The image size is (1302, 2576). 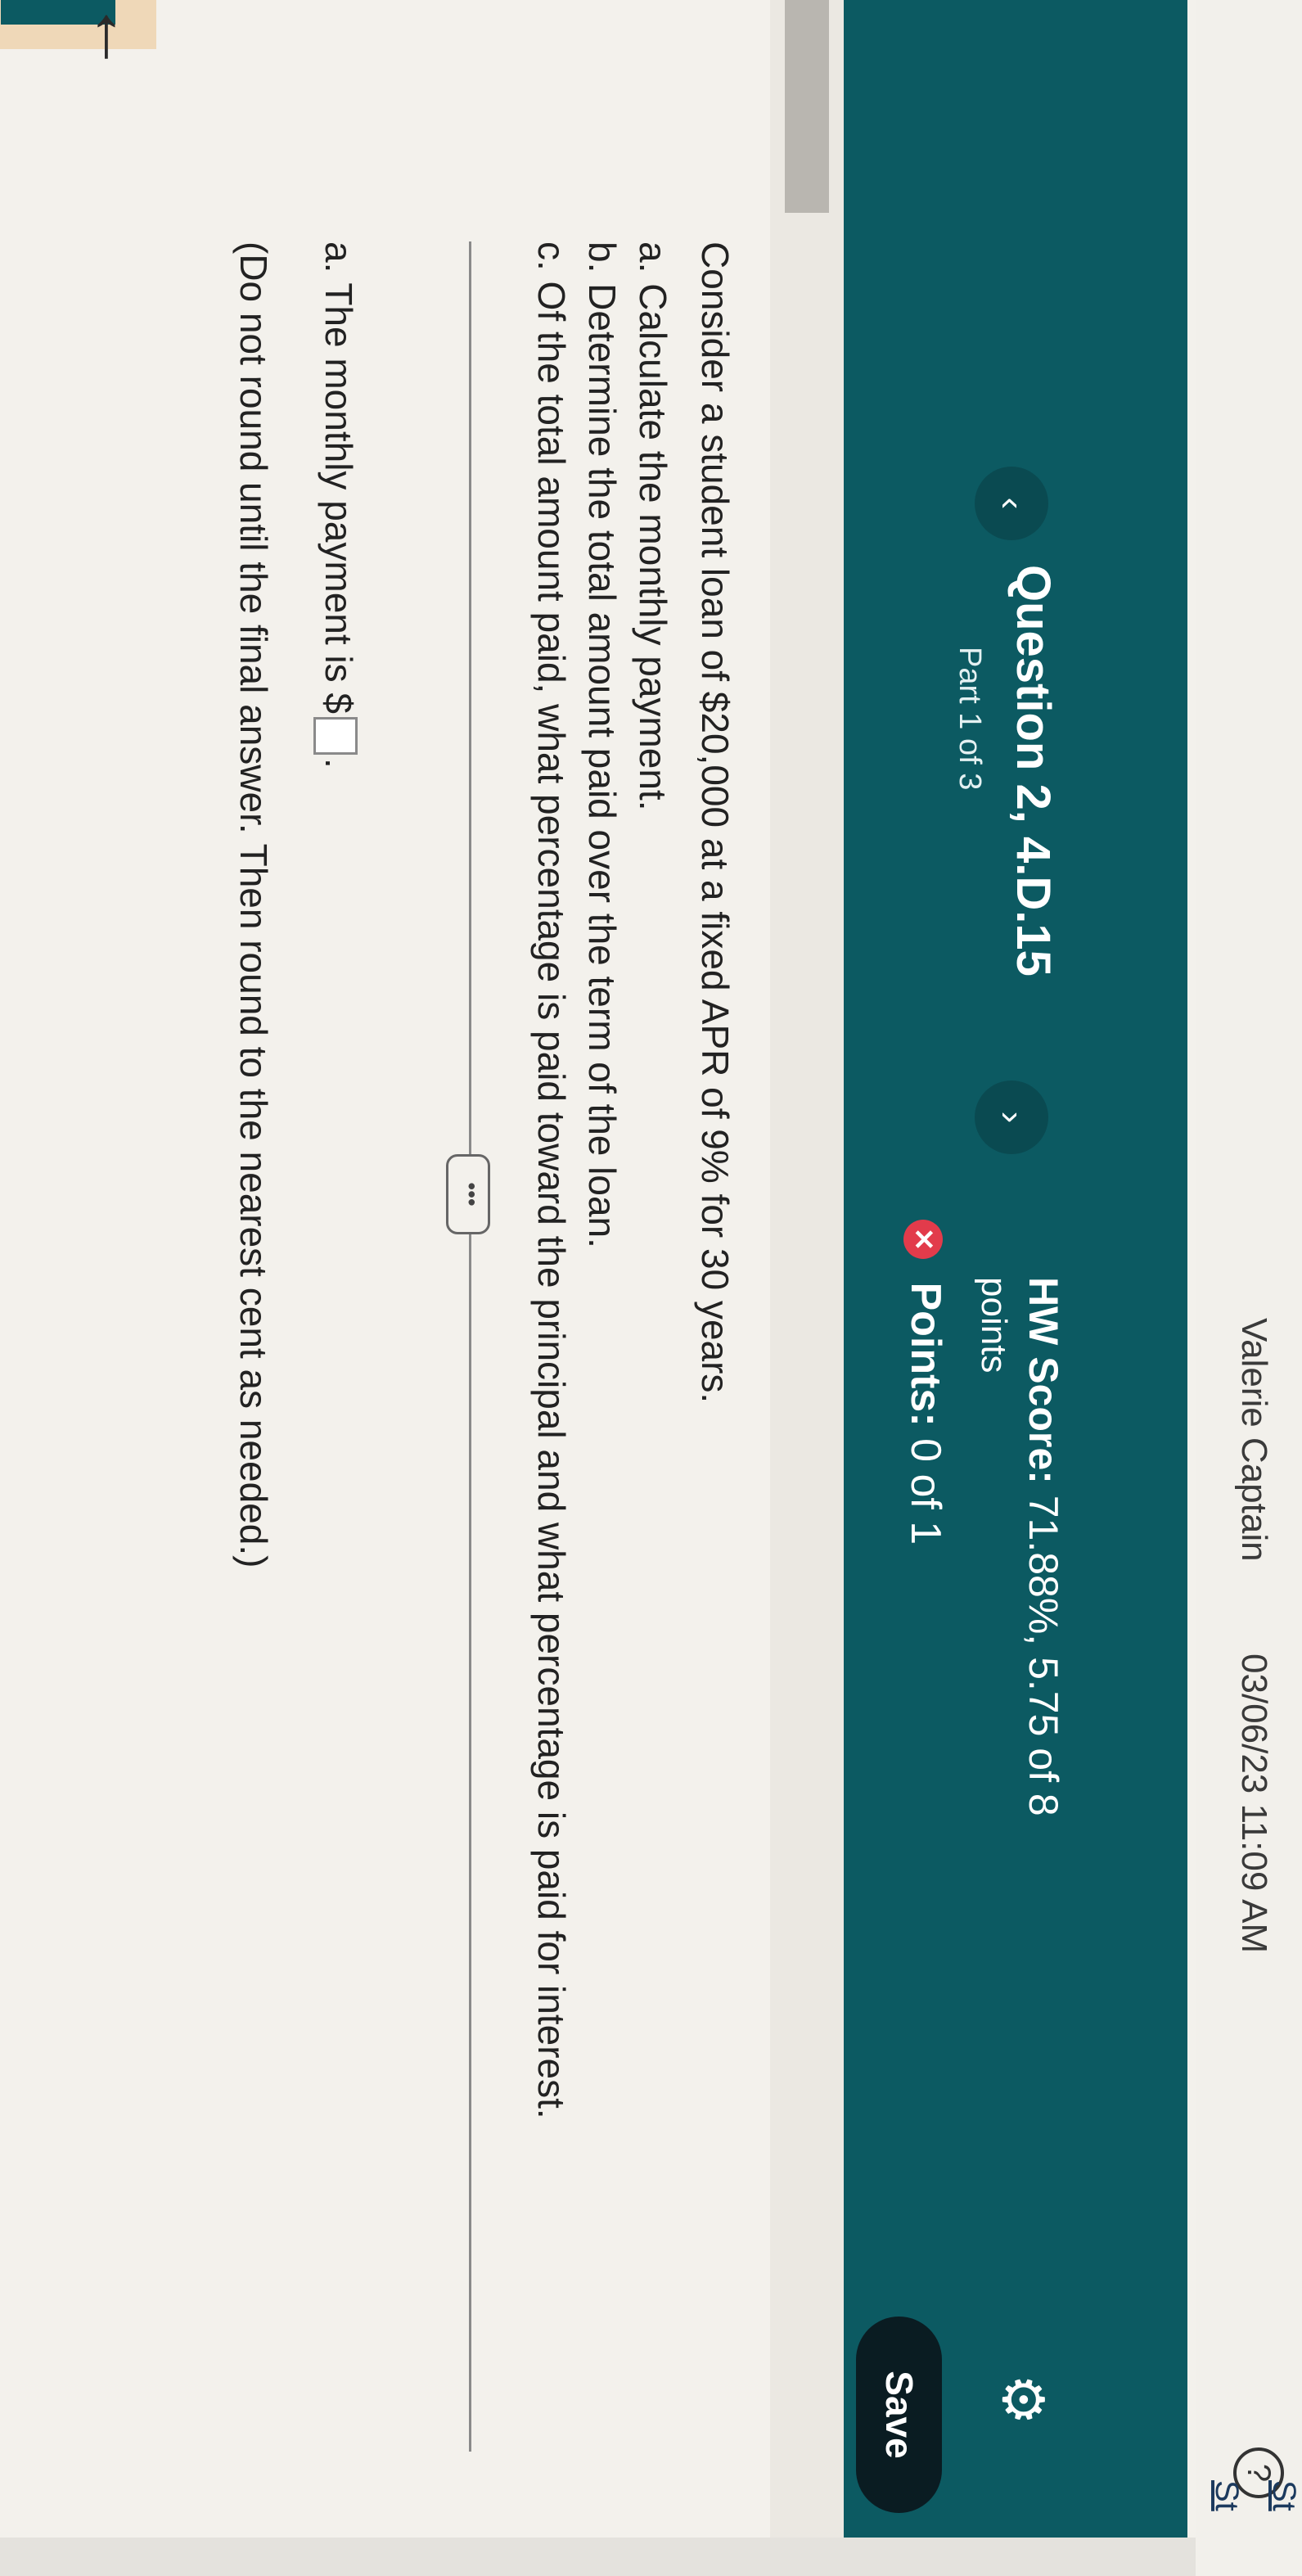 I want to click on scroll-strip, so click(x=807, y=1288).